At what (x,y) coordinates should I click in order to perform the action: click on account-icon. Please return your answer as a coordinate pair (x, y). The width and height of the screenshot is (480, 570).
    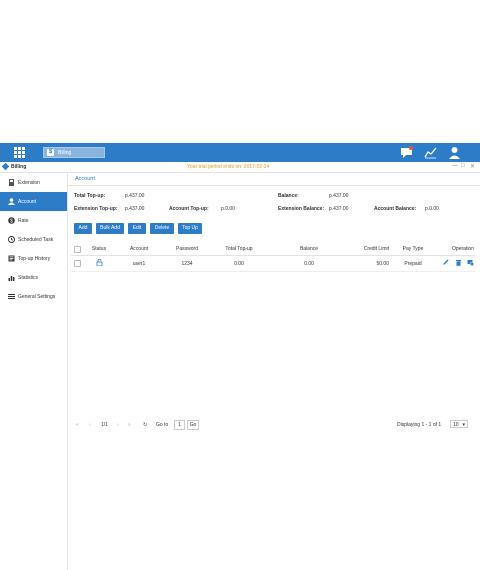
    Looking at the image, I should click on (11, 201).